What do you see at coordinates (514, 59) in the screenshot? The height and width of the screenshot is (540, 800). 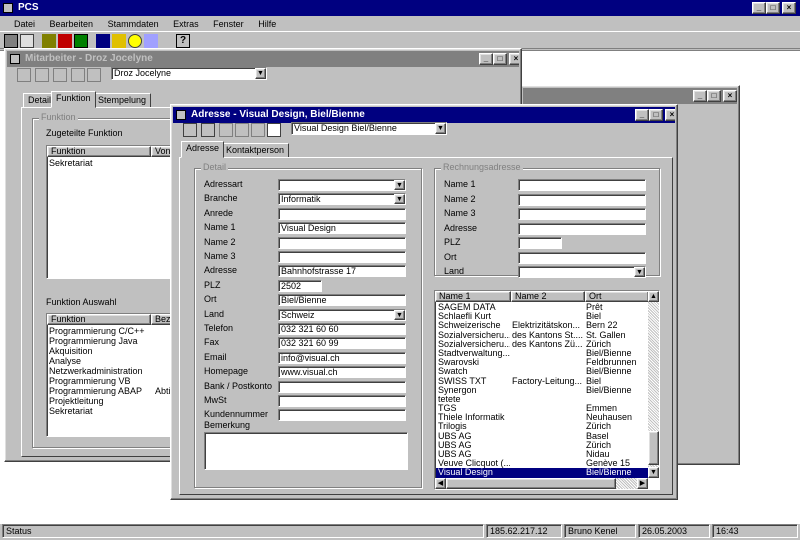 I see `employee-close-button: ×` at bounding box center [514, 59].